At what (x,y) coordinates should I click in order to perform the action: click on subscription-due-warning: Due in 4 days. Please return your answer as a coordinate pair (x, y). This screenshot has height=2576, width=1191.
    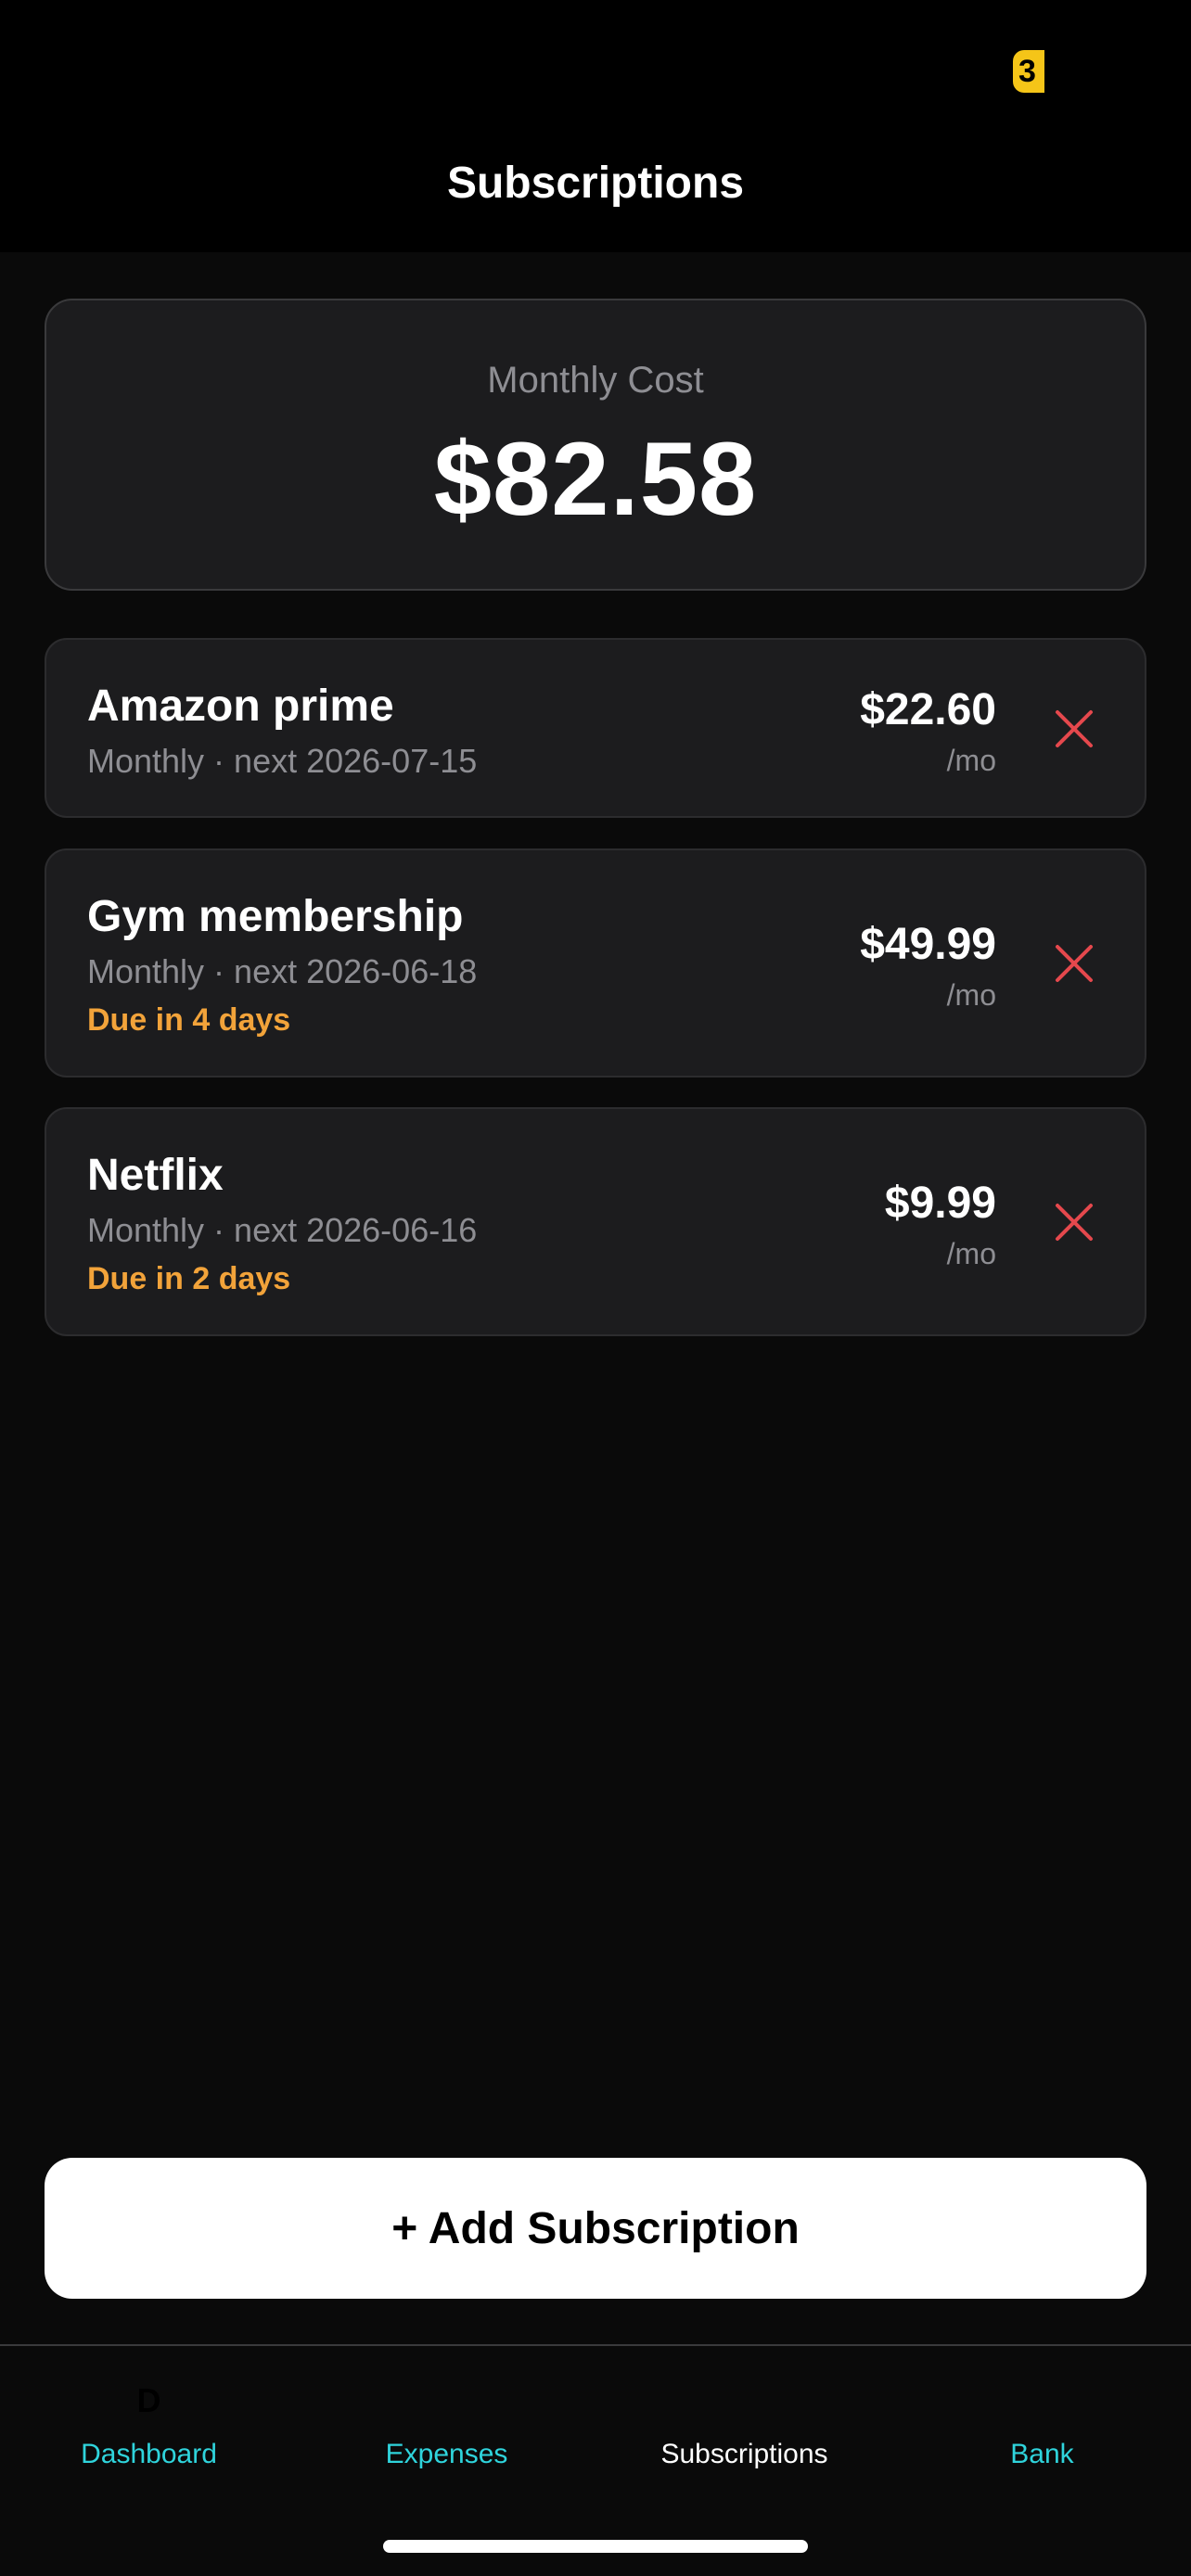
    Looking at the image, I should click on (189, 1020).